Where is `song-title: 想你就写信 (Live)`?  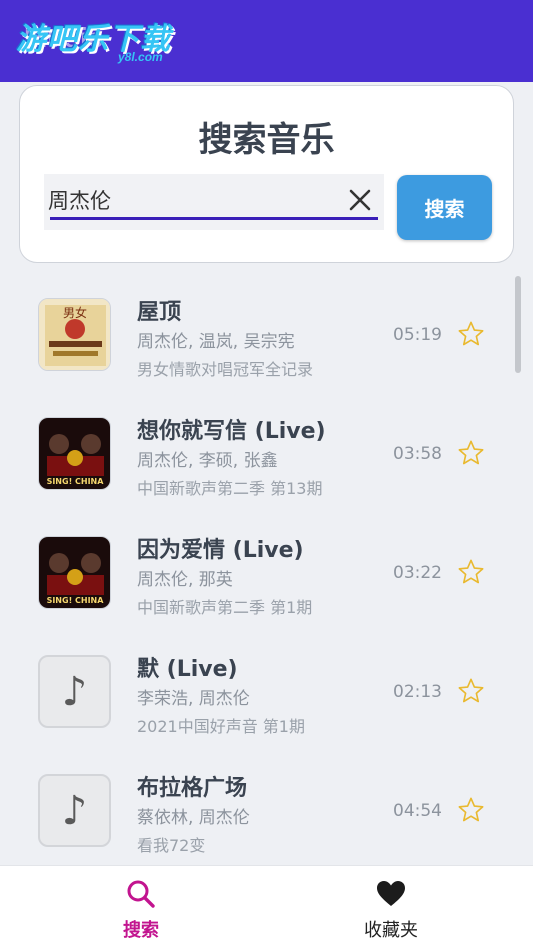
song-title: 想你就写信 (Live) is located at coordinates (231, 431).